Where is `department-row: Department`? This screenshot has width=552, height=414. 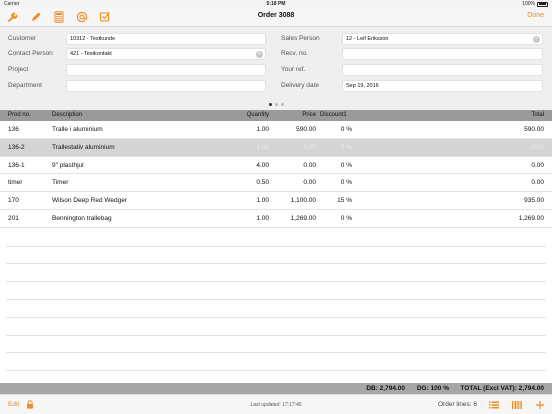 department-row: Department is located at coordinates (138, 86).